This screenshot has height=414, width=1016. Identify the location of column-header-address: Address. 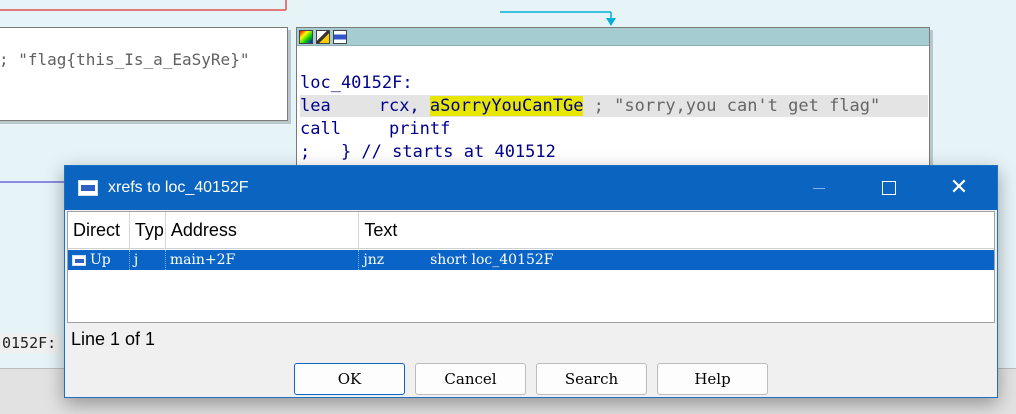
(263, 230).